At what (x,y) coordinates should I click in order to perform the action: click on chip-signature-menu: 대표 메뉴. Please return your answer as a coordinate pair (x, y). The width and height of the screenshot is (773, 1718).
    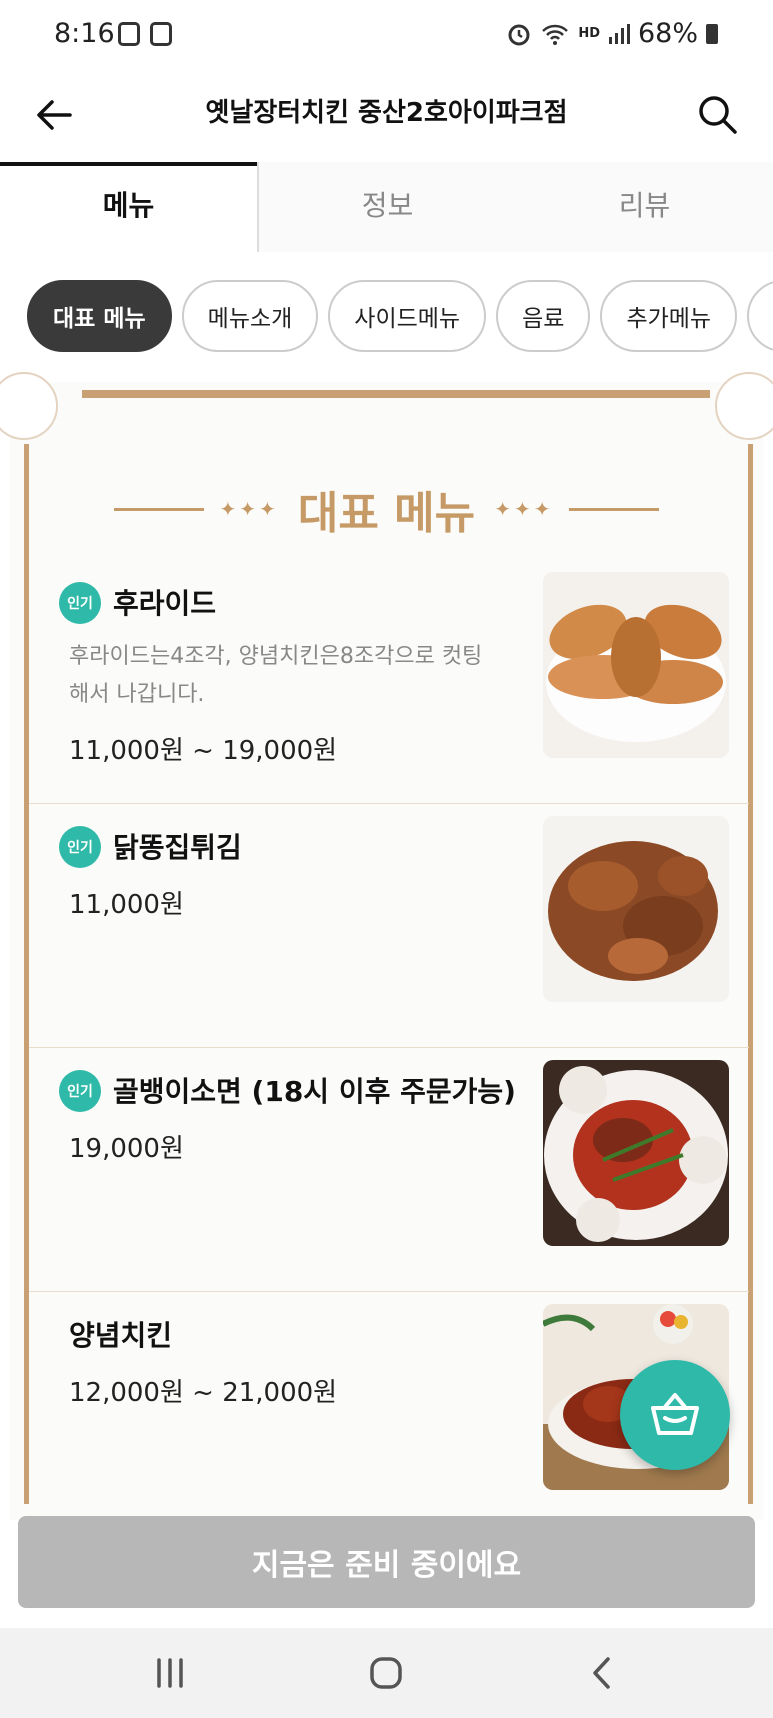
    Looking at the image, I should click on (99, 316).